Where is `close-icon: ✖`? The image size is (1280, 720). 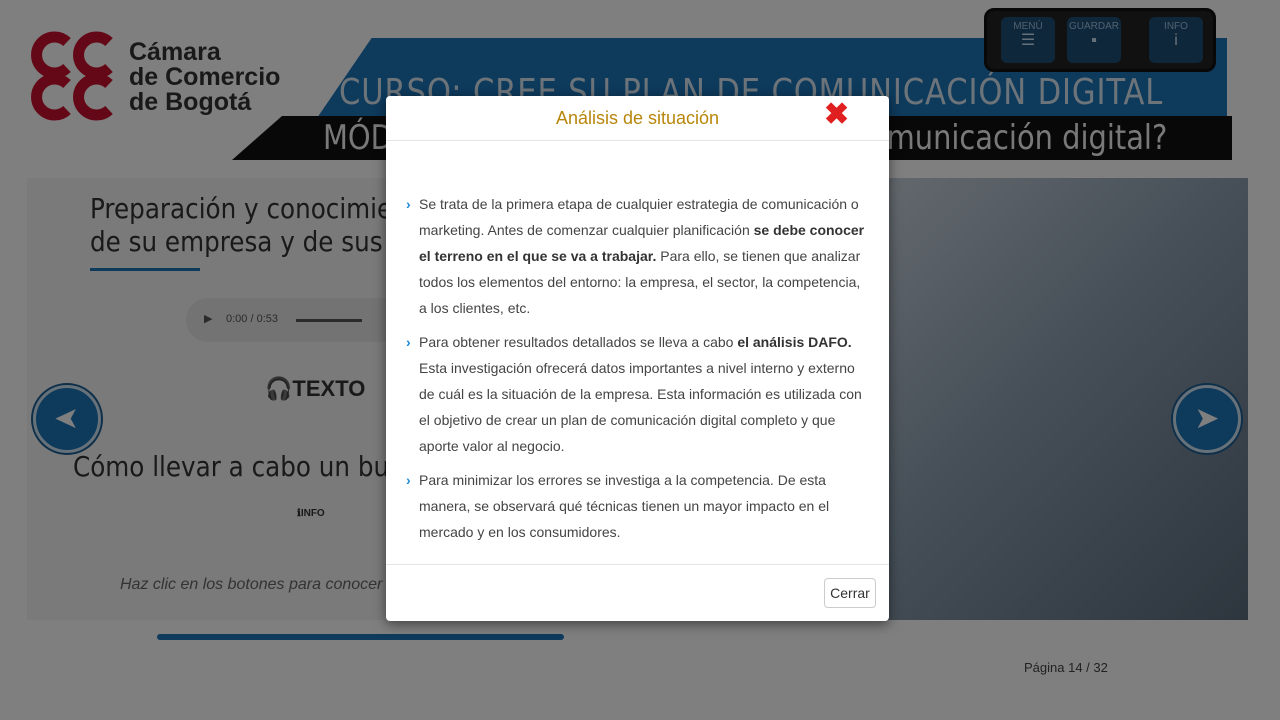 close-icon: ✖ is located at coordinates (836, 115).